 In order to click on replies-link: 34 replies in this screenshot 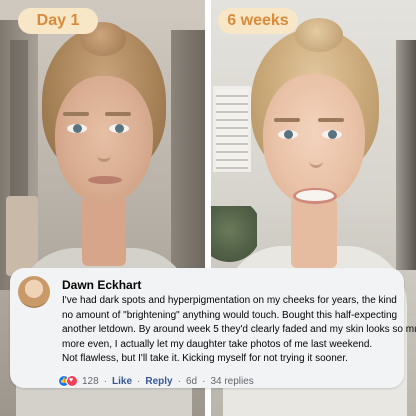, I will do `click(231, 381)`.